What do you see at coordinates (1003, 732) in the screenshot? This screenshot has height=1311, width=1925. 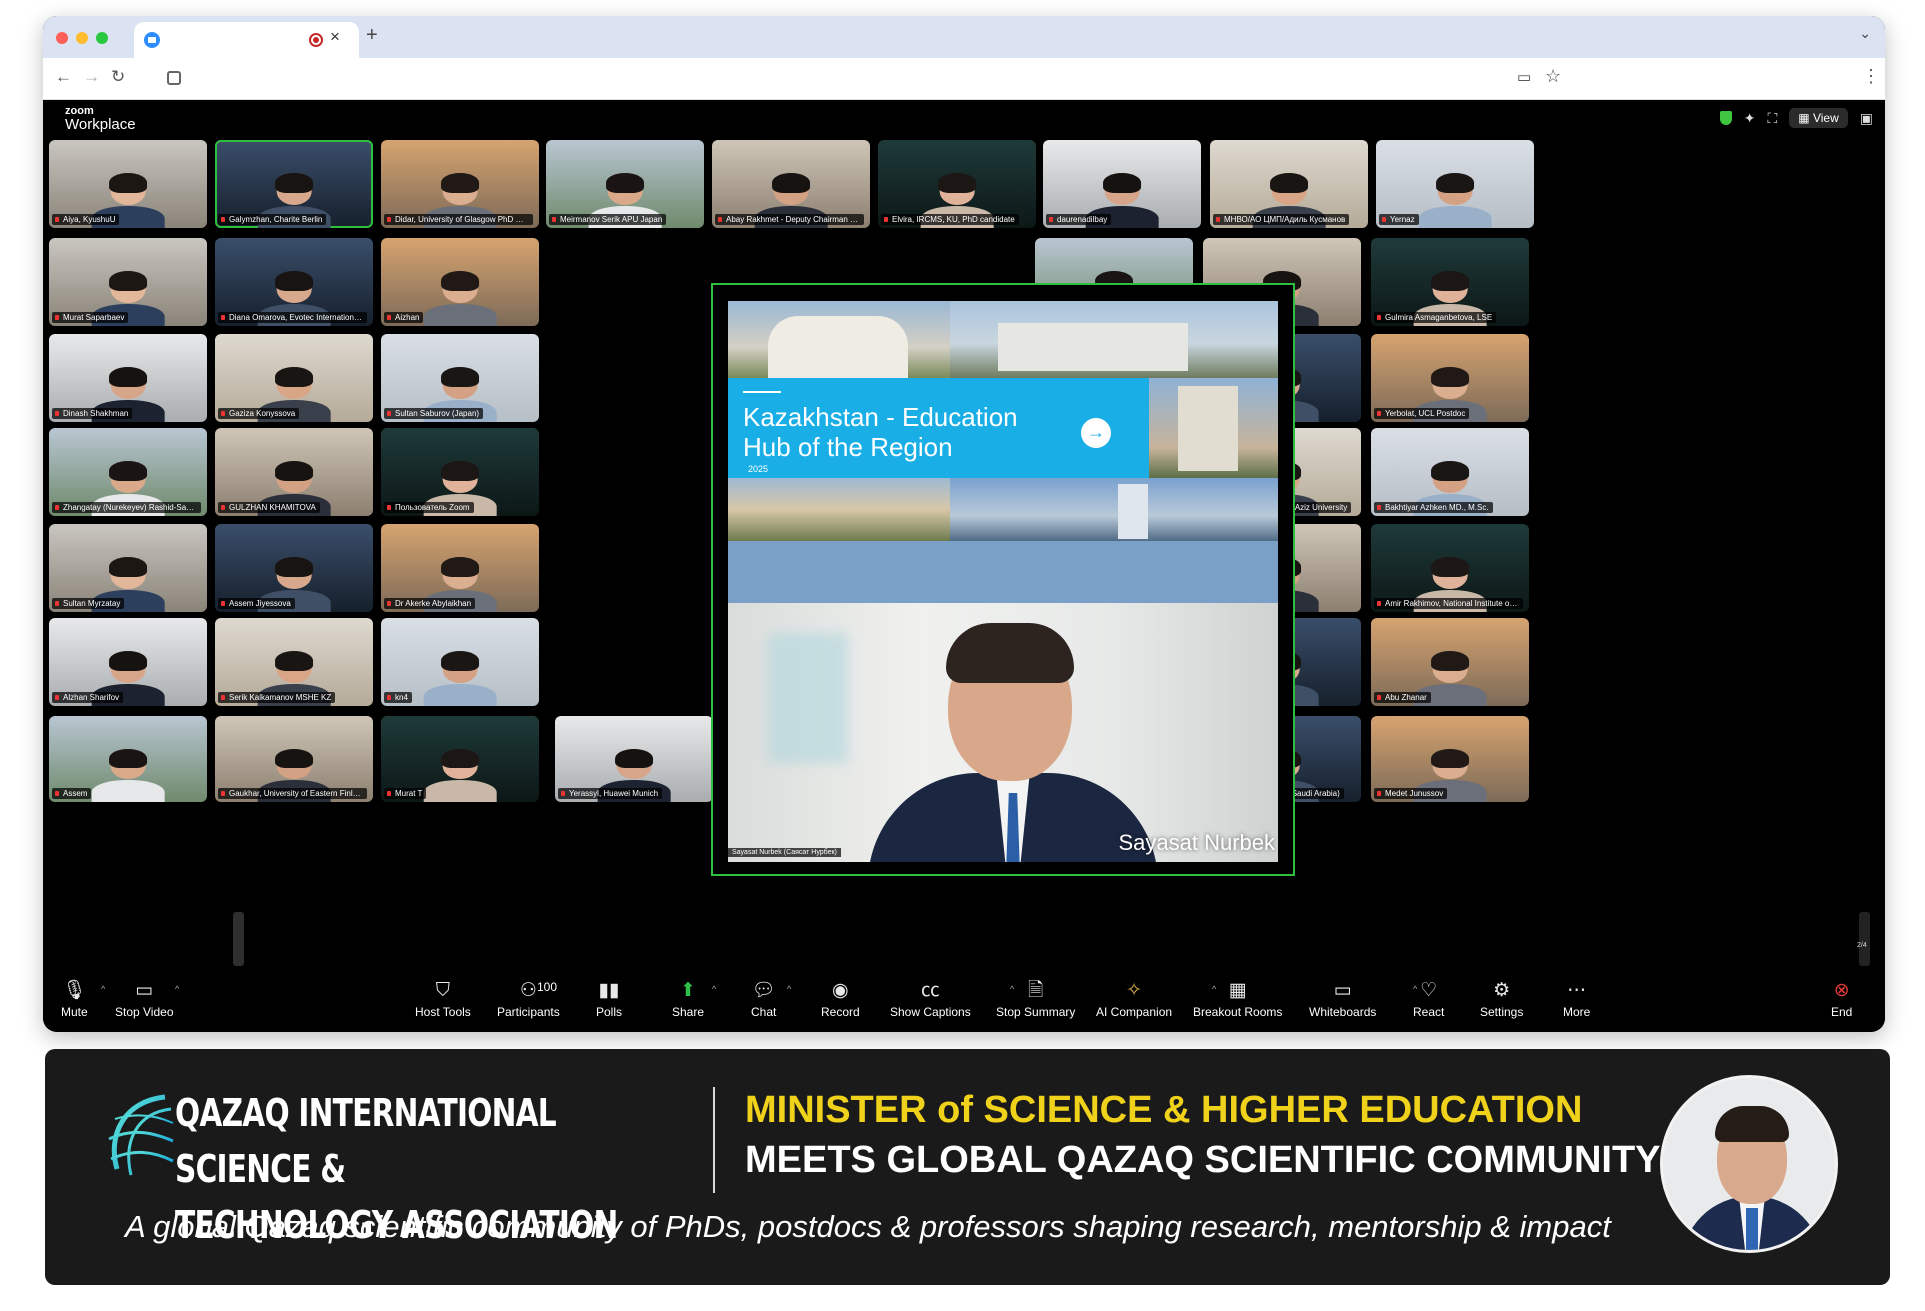 I see `speaker-video` at bounding box center [1003, 732].